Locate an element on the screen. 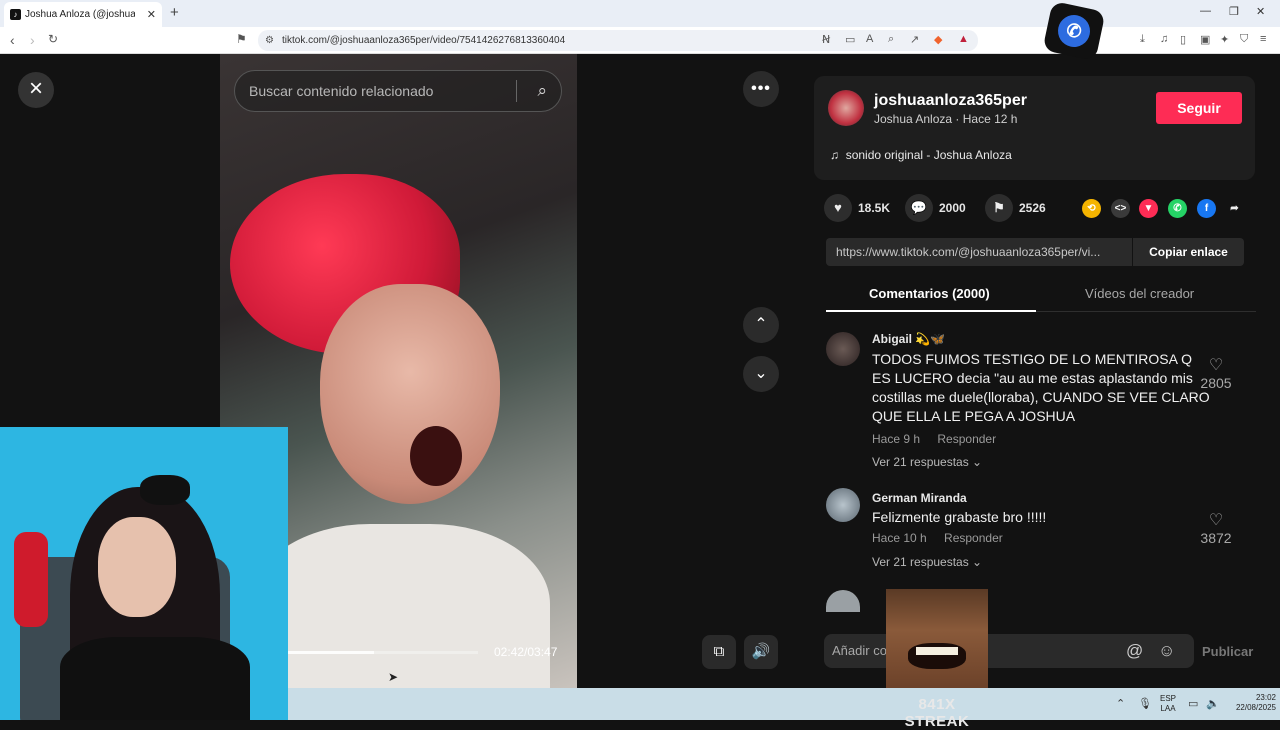 This screenshot has width=1280, height=730. mouse-cursor-icon: ➤ is located at coordinates (393, 677).